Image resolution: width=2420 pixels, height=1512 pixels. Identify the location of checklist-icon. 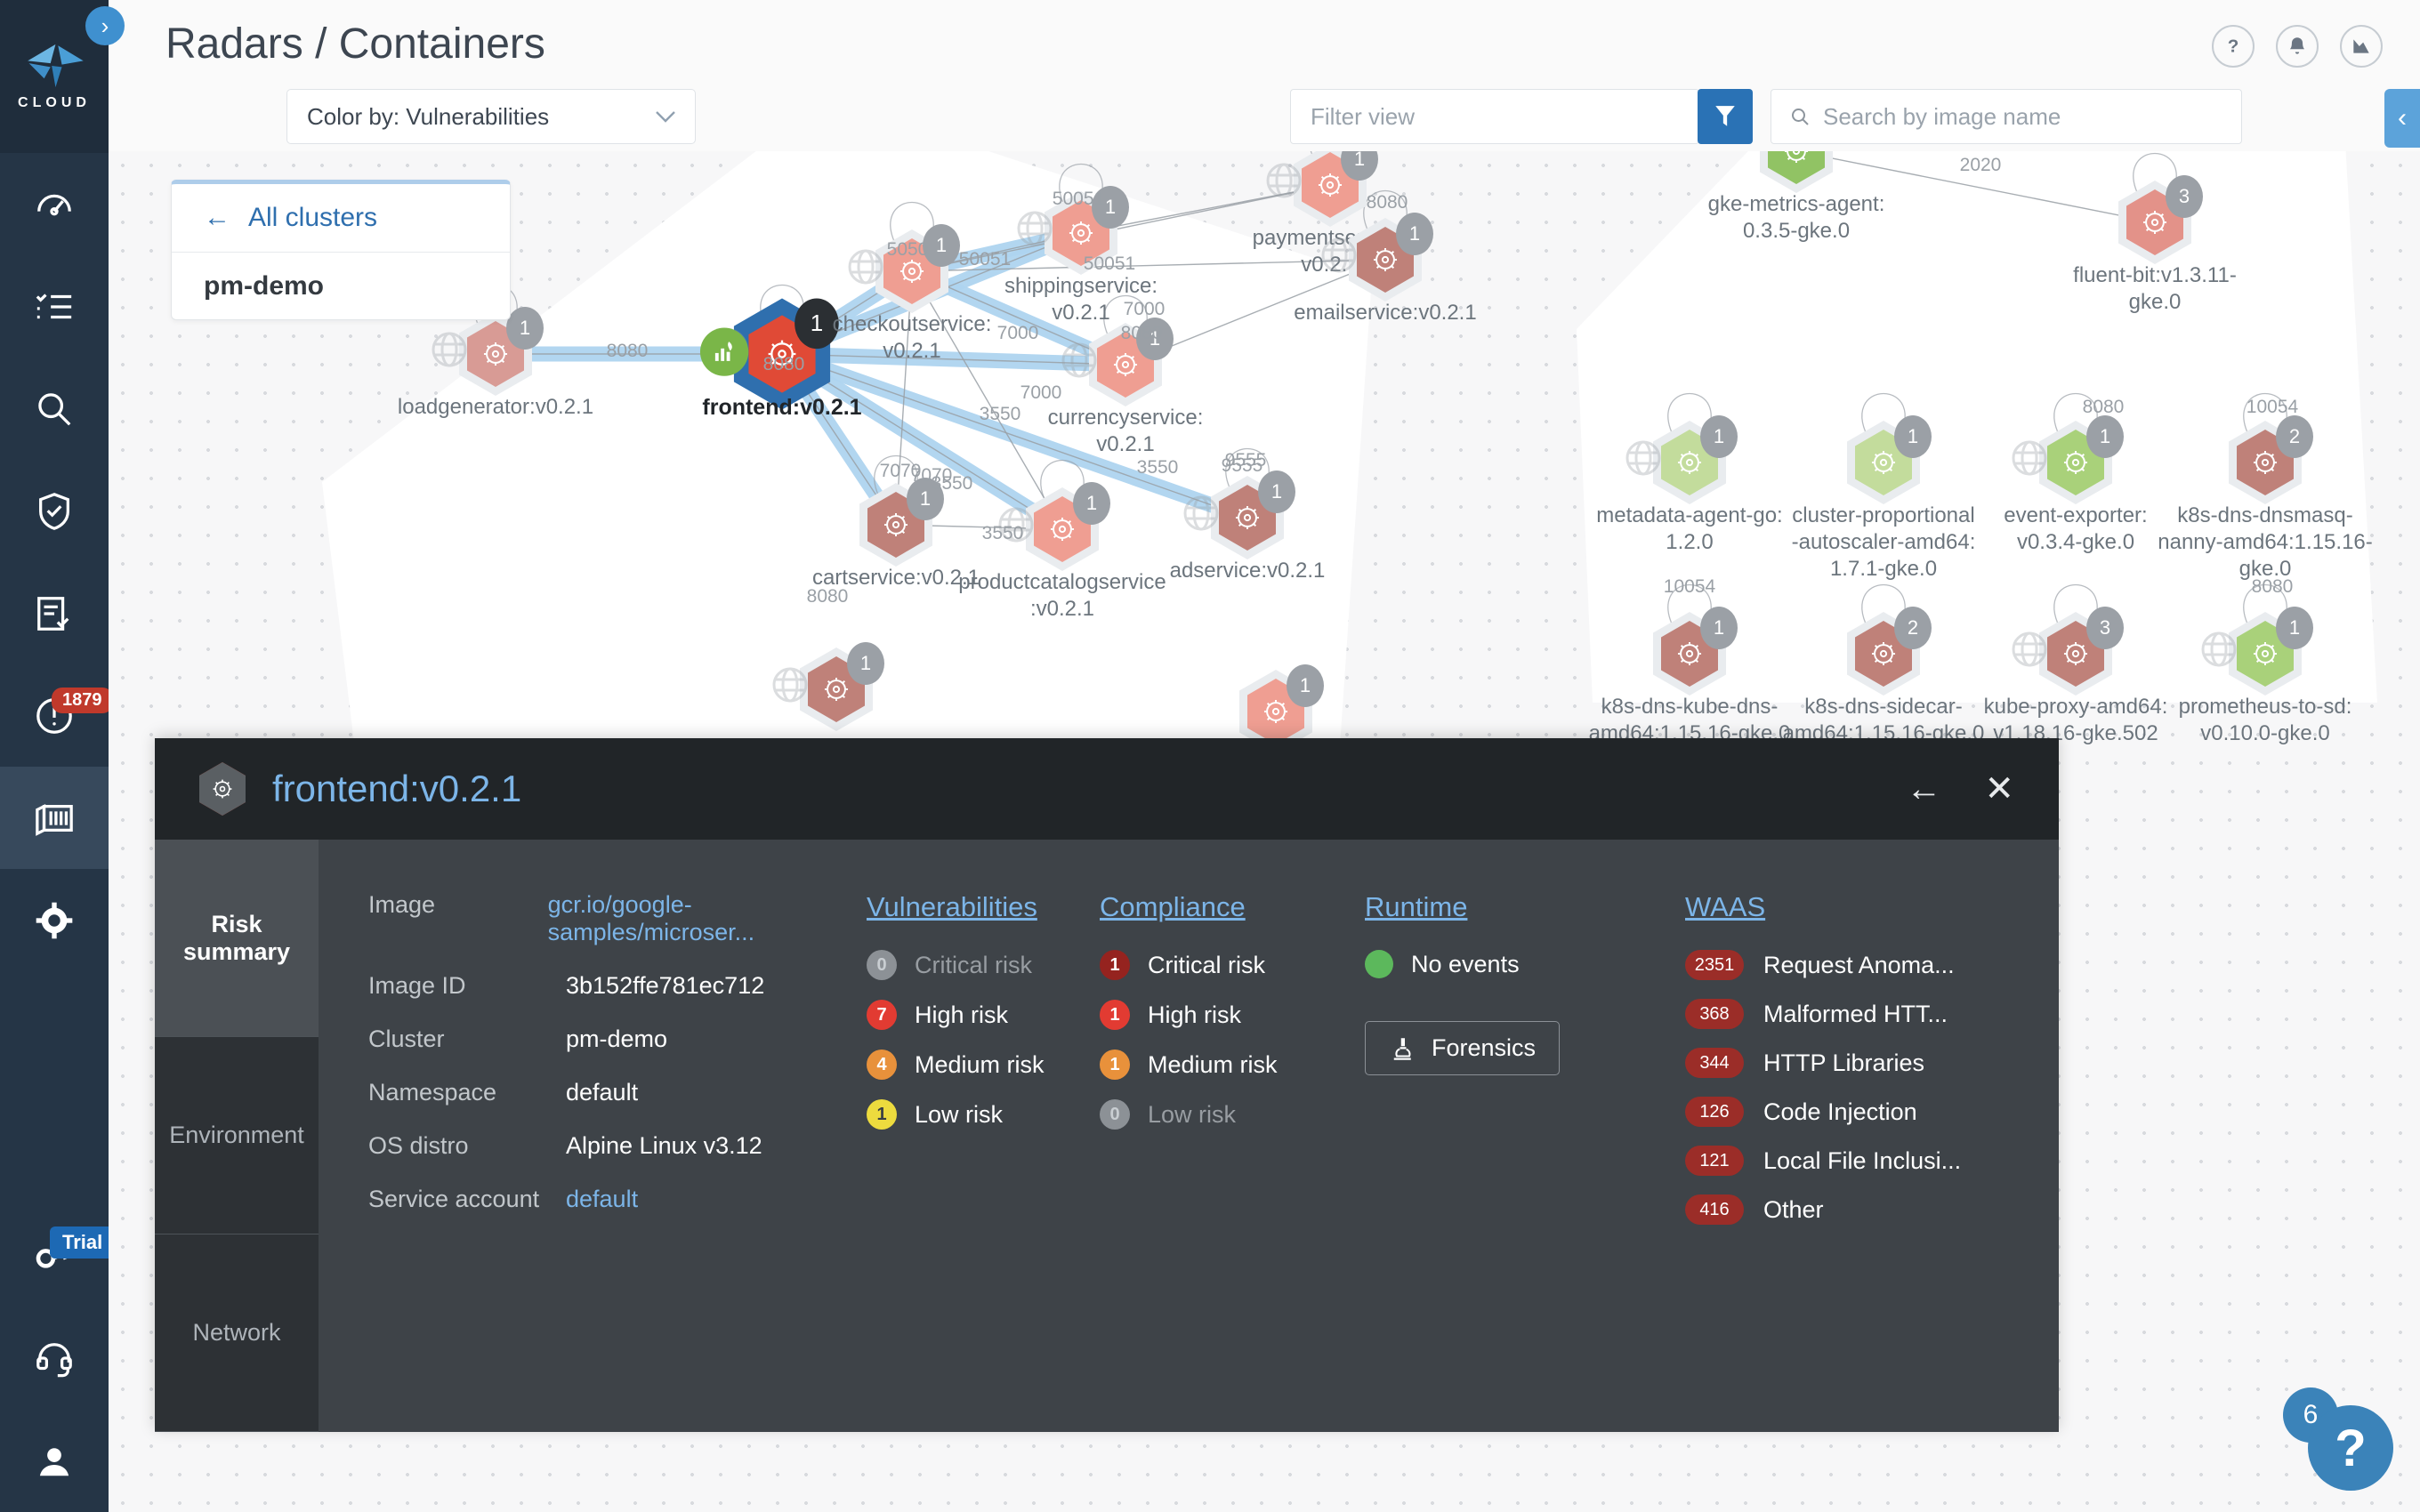
(54, 306).